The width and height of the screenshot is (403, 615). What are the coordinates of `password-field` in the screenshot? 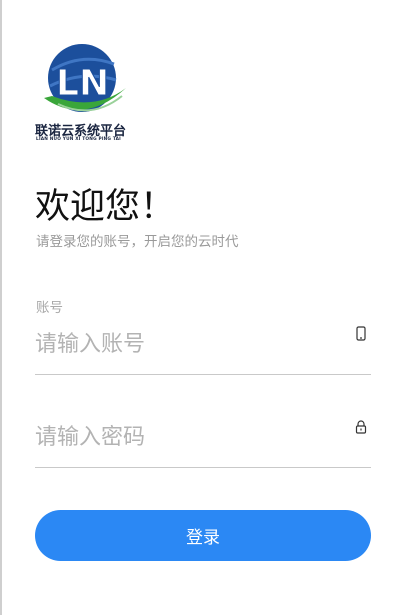 It's located at (203, 442).